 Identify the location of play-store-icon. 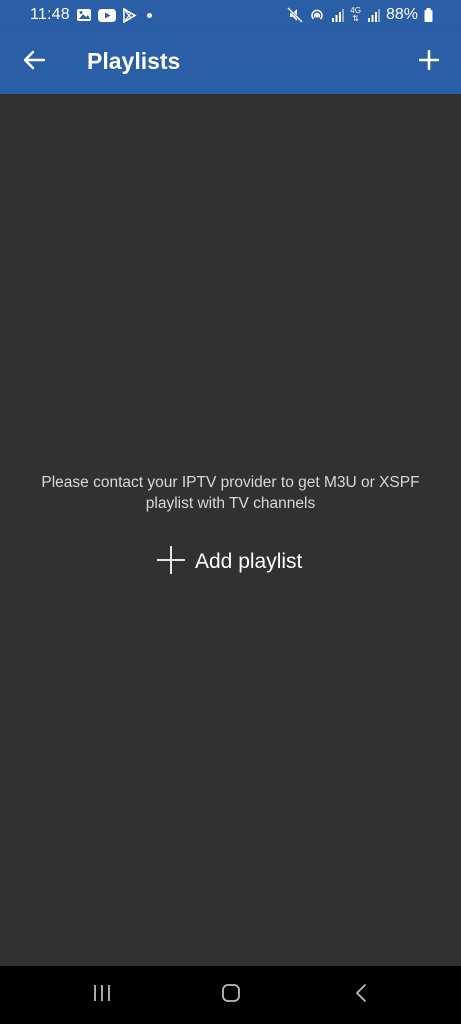
(129, 15).